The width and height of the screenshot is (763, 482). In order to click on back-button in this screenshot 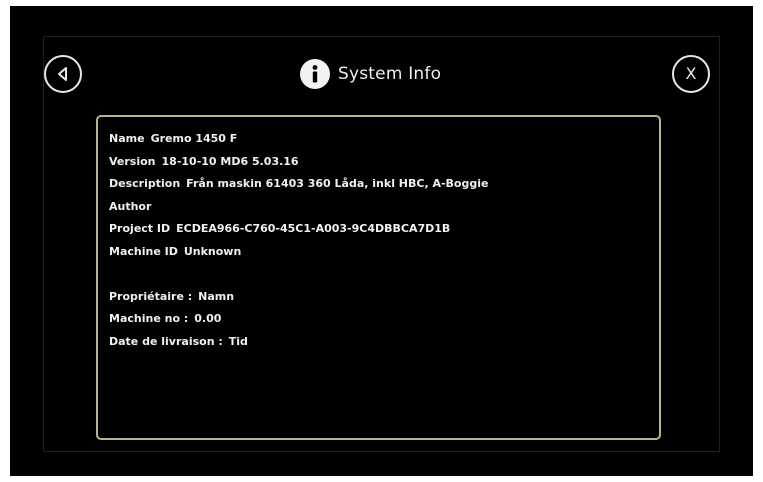, I will do `click(63, 74)`.